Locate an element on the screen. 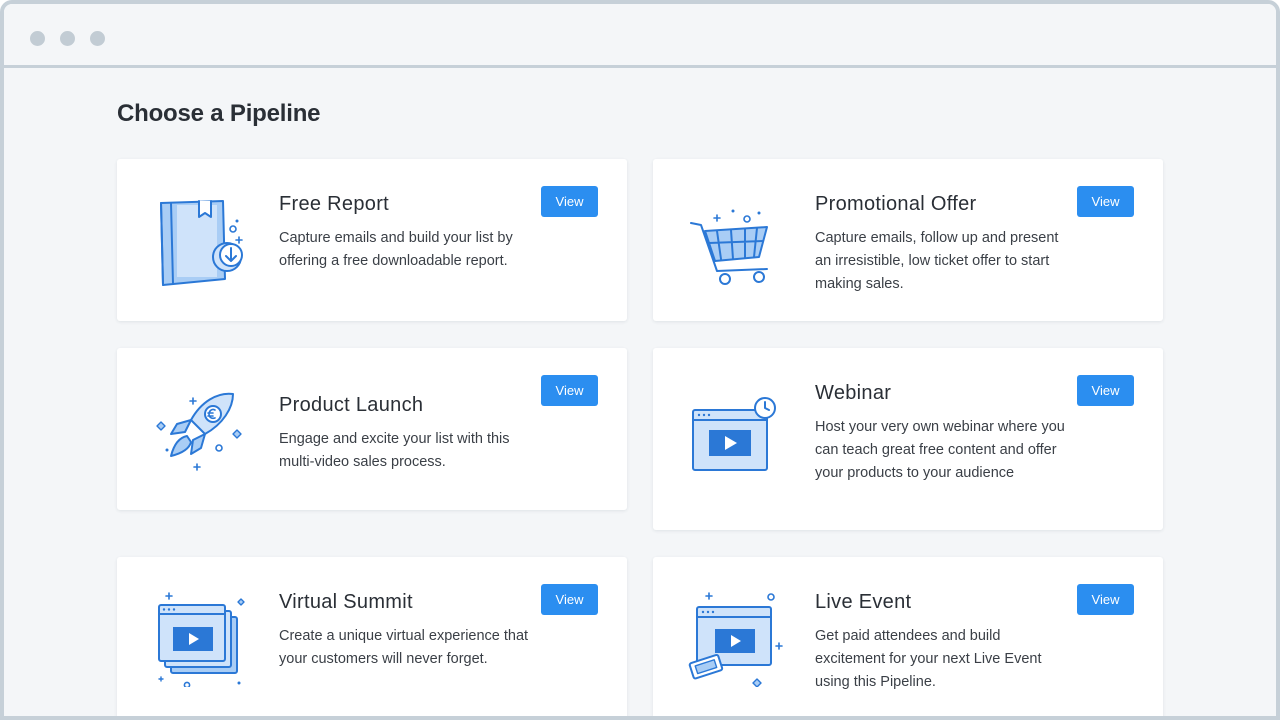  page-title: Choose a Pipeline is located at coordinates (219, 113).